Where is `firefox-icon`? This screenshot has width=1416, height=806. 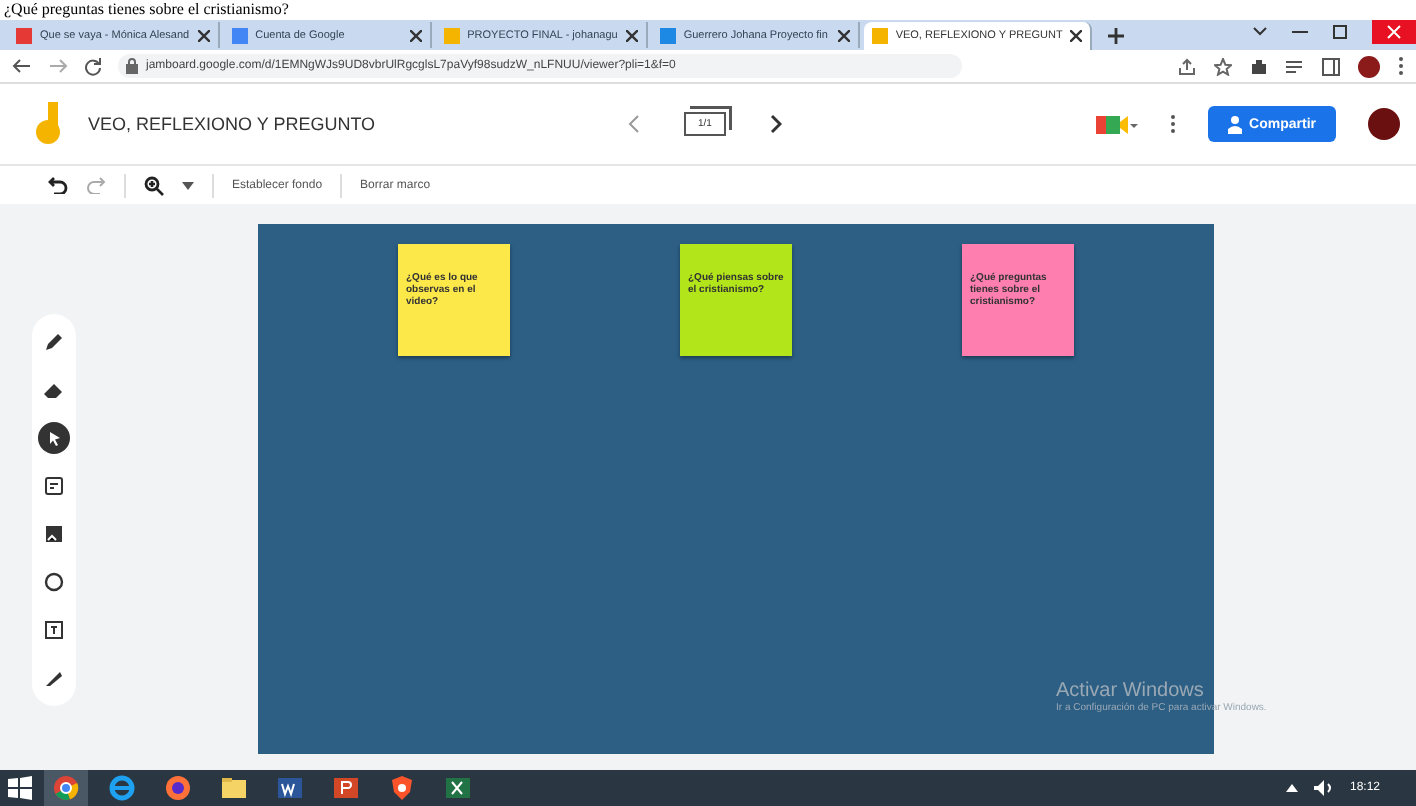 firefox-icon is located at coordinates (178, 788).